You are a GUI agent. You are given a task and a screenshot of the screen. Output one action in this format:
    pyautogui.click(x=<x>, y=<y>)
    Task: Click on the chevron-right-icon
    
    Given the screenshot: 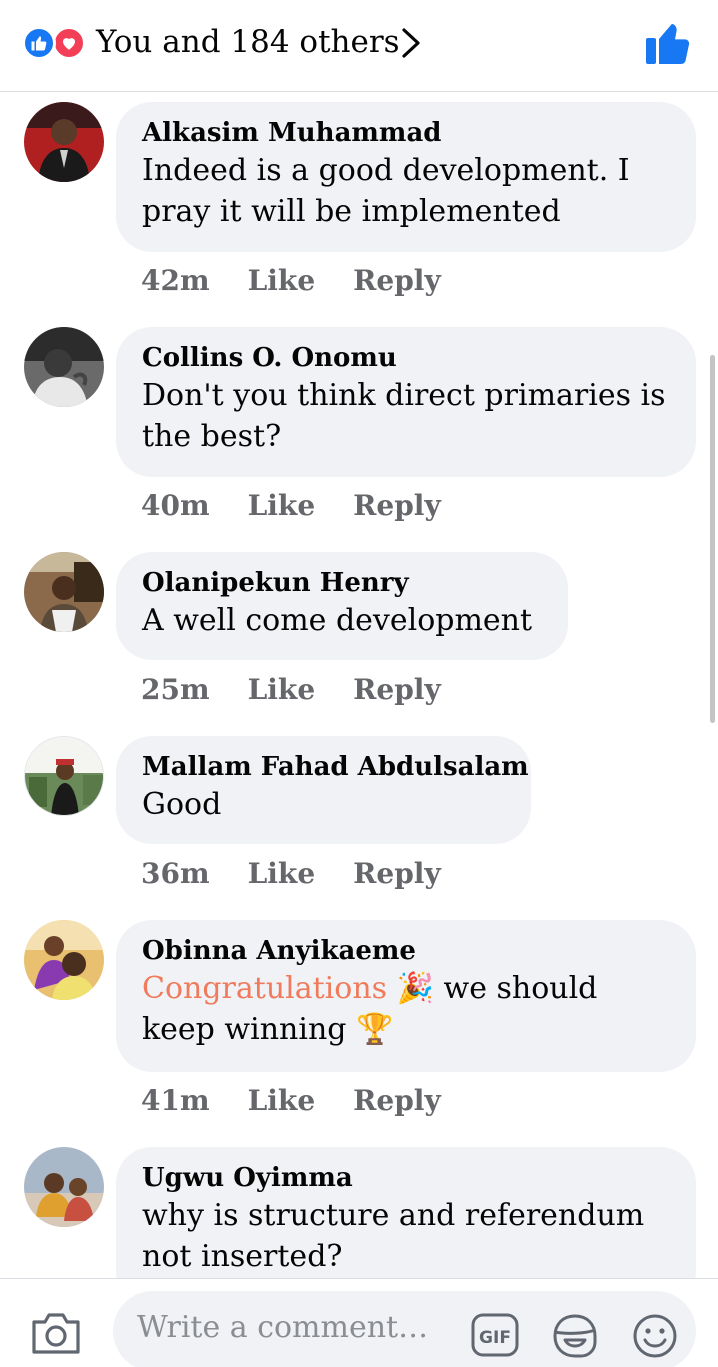 What is the action you would take?
    pyautogui.click(x=411, y=43)
    